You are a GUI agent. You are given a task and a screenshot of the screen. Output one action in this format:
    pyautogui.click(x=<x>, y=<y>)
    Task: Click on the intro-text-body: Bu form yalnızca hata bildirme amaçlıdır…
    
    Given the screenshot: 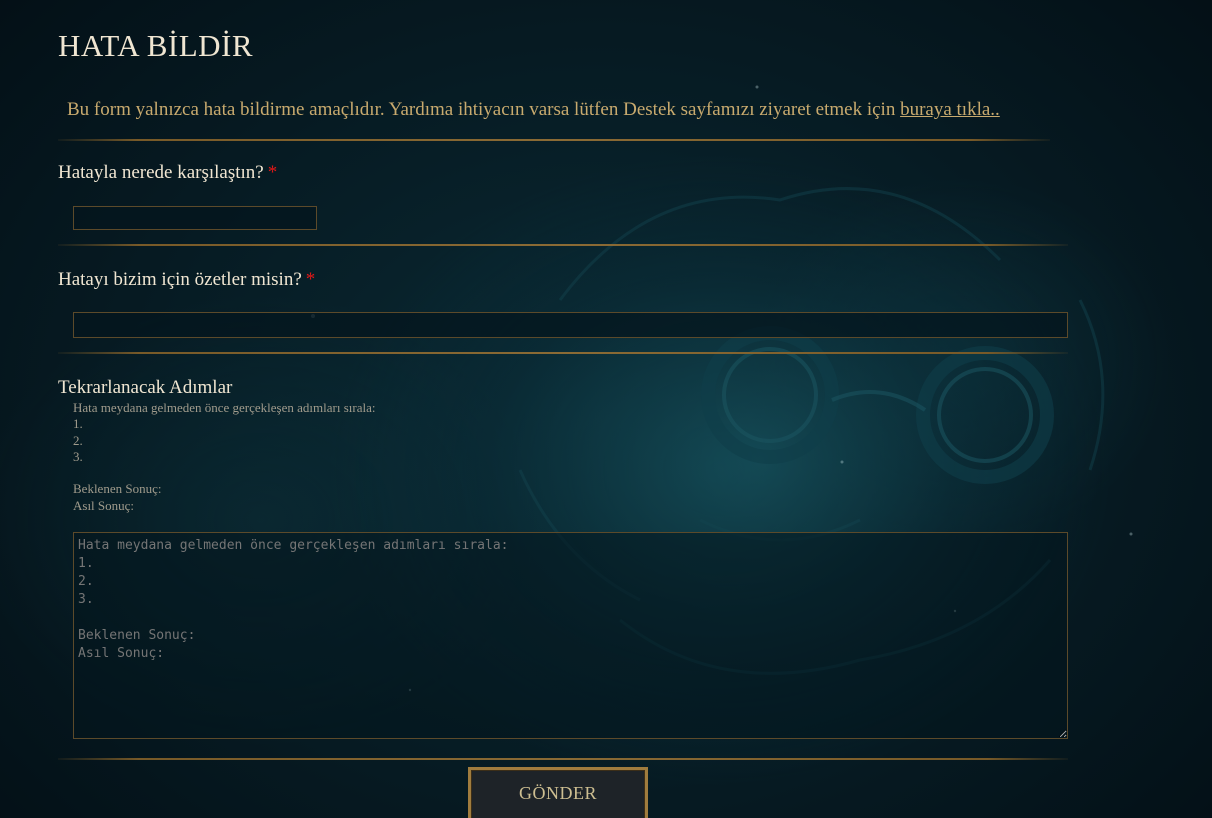 What is the action you would take?
    pyautogui.click(x=484, y=109)
    